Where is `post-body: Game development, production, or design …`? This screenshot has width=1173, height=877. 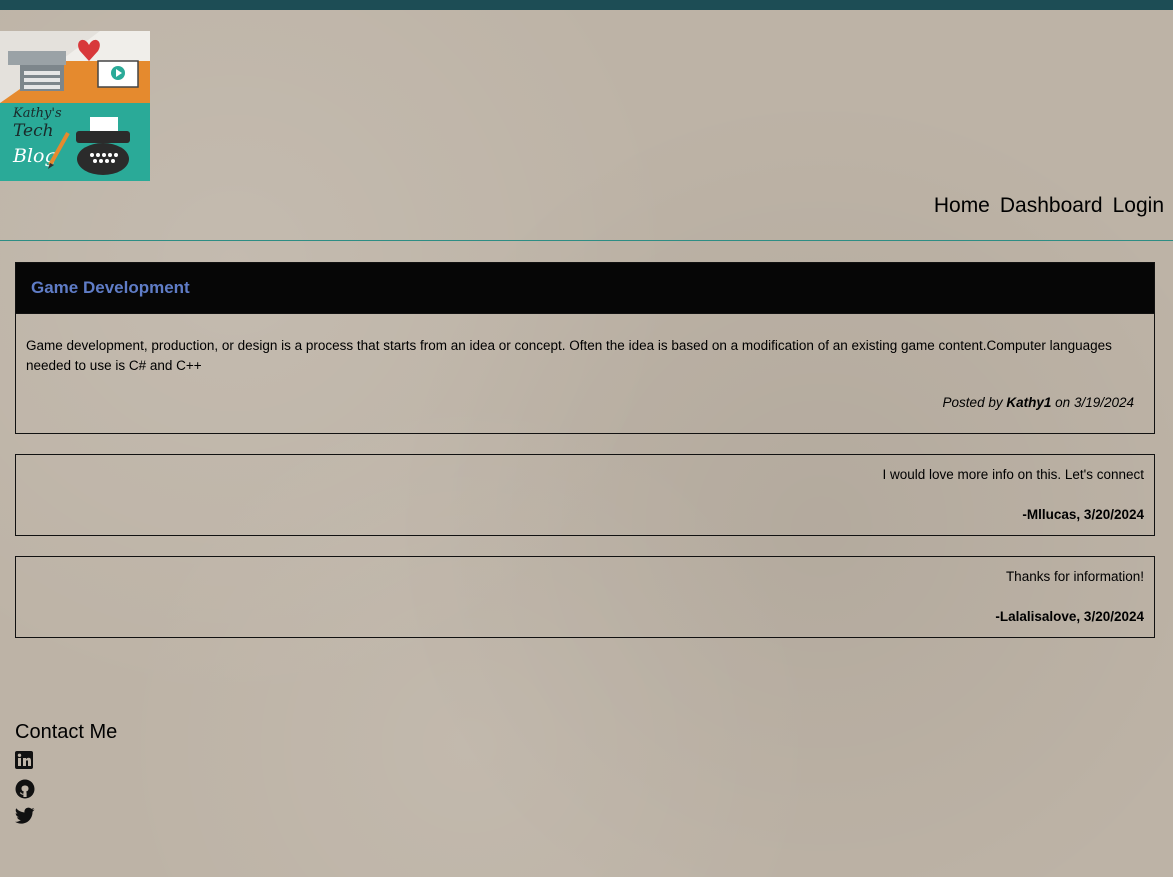 post-body: Game development, production, or design … is located at coordinates (569, 355).